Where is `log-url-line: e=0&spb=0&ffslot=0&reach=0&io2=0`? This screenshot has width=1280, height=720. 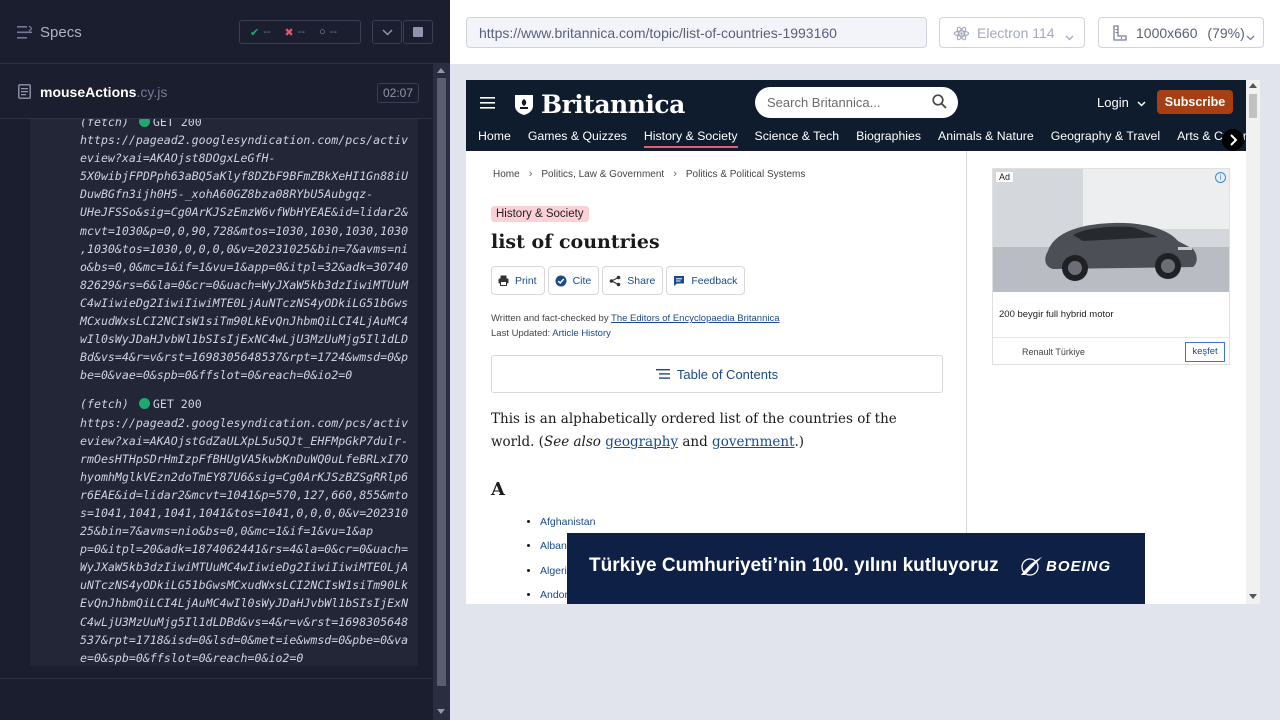
log-url-line: e=0&spb=0&ffslot=0&reach=0&io2=0 is located at coordinates (192, 657).